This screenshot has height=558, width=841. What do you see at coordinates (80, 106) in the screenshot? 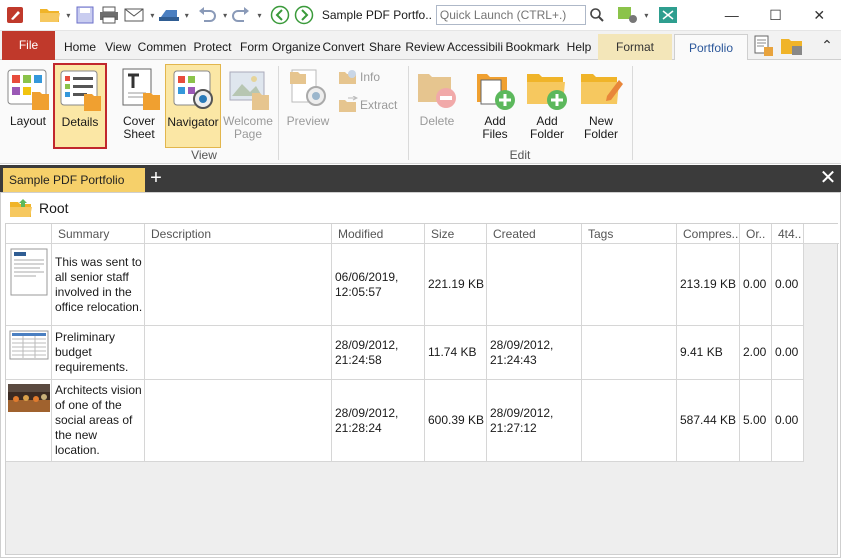
I see `details-button: Details` at bounding box center [80, 106].